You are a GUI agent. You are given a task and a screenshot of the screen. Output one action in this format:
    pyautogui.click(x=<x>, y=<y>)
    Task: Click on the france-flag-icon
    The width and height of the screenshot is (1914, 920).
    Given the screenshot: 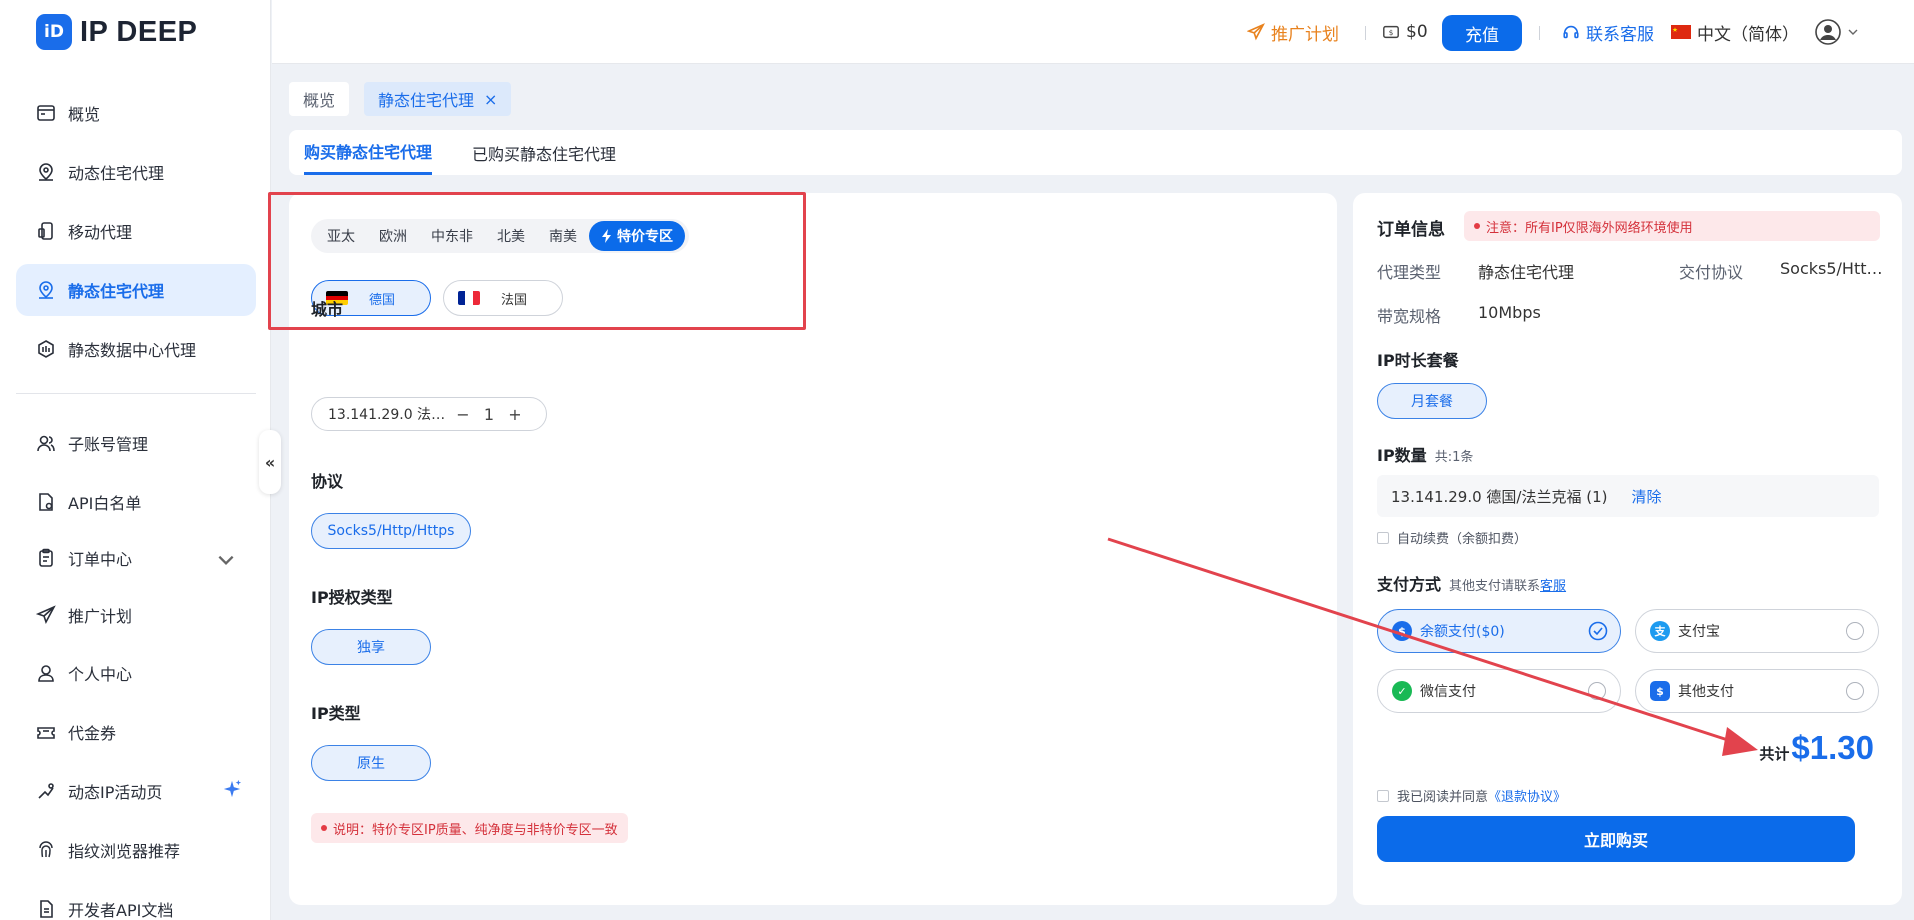 What is the action you would take?
    pyautogui.click(x=469, y=298)
    